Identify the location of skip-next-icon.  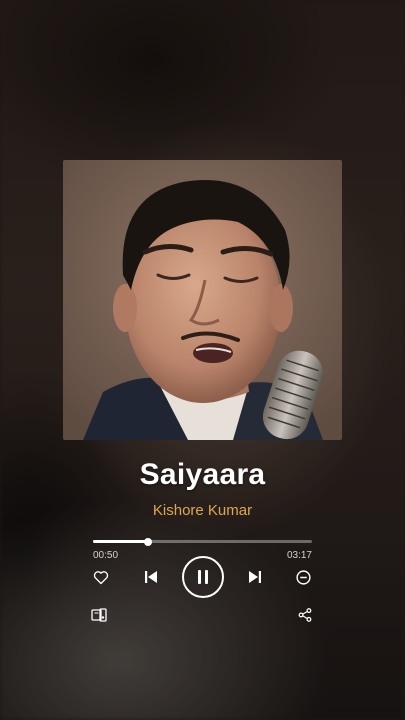
(255, 577).